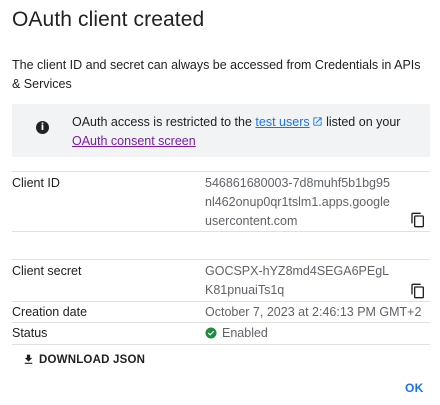  What do you see at coordinates (108, 19) in the screenshot?
I see `dialog-title: OAuth client created` at bounding box center [108, 19].